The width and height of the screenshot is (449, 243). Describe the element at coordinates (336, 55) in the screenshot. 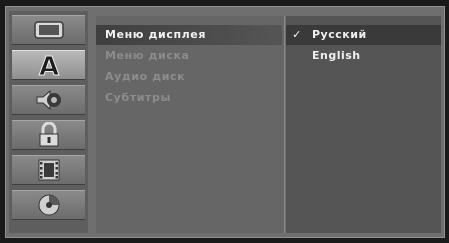

I see `option-label: English` at that location.